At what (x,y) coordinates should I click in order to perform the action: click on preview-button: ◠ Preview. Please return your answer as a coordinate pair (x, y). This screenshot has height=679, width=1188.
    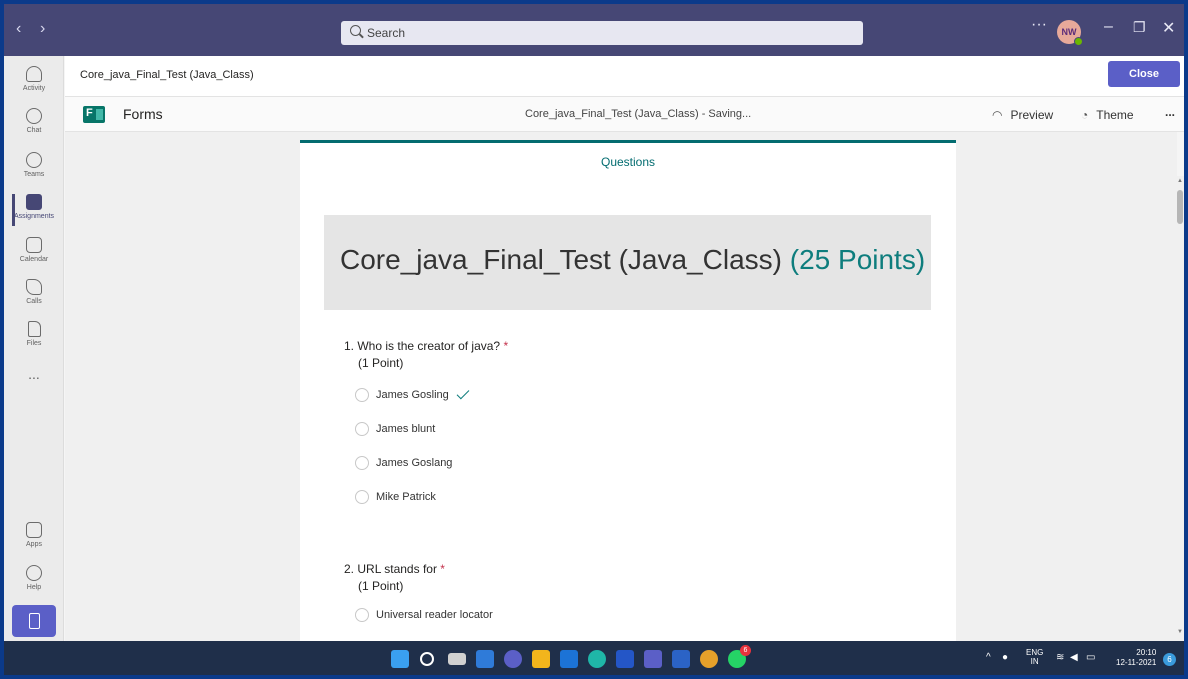
    Looking at the image, I should click on (1022, 115).